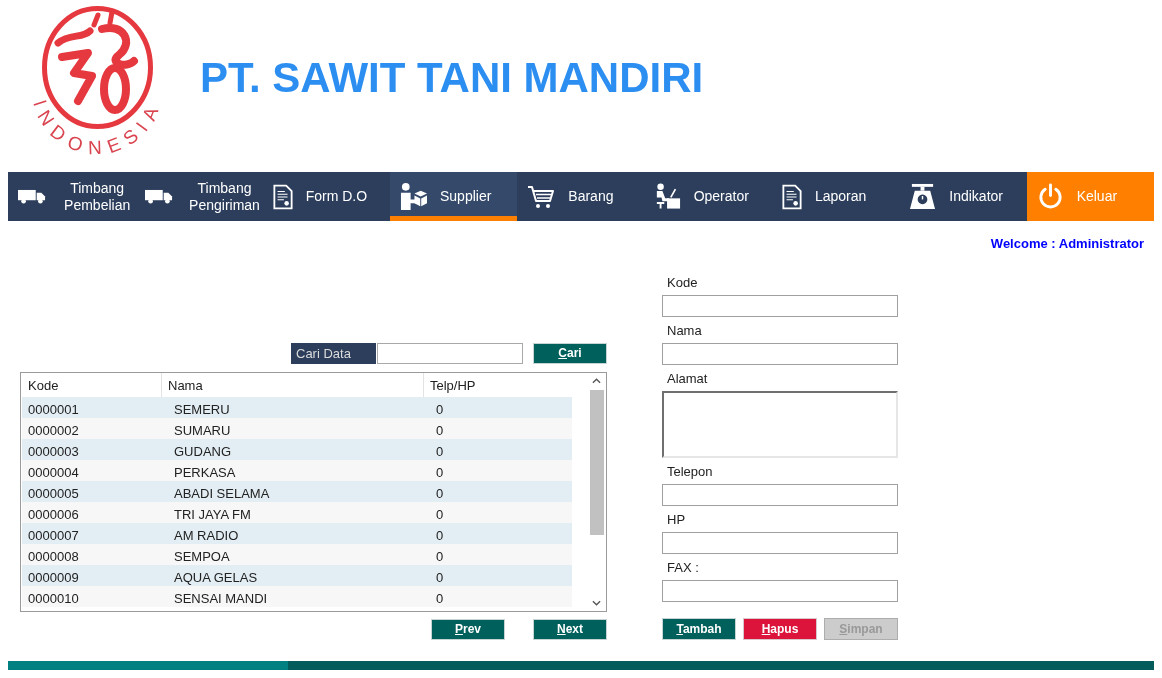 The height and width of the screenshot is (678, 1162). Describe the element at coordinates (201, 410) in the screenshot. I see `table-cell-text: SEMERU` at that location.